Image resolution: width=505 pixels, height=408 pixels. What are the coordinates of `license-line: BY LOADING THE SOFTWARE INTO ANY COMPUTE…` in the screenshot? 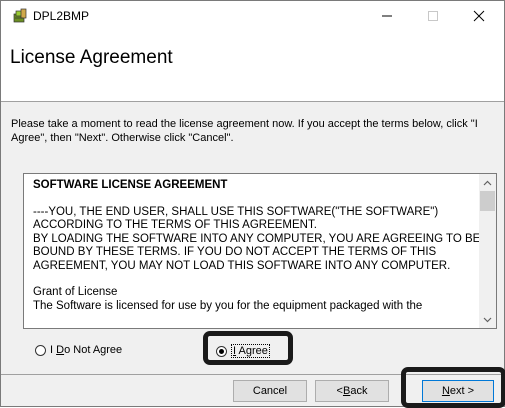 It's located at (256, 238).